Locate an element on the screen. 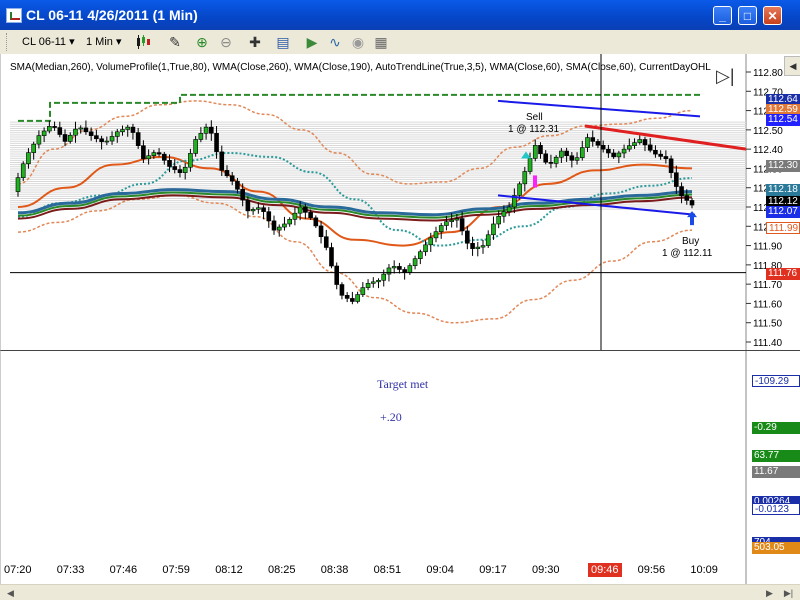  settings-icon: ◉ is located at coordinates (358, 42).